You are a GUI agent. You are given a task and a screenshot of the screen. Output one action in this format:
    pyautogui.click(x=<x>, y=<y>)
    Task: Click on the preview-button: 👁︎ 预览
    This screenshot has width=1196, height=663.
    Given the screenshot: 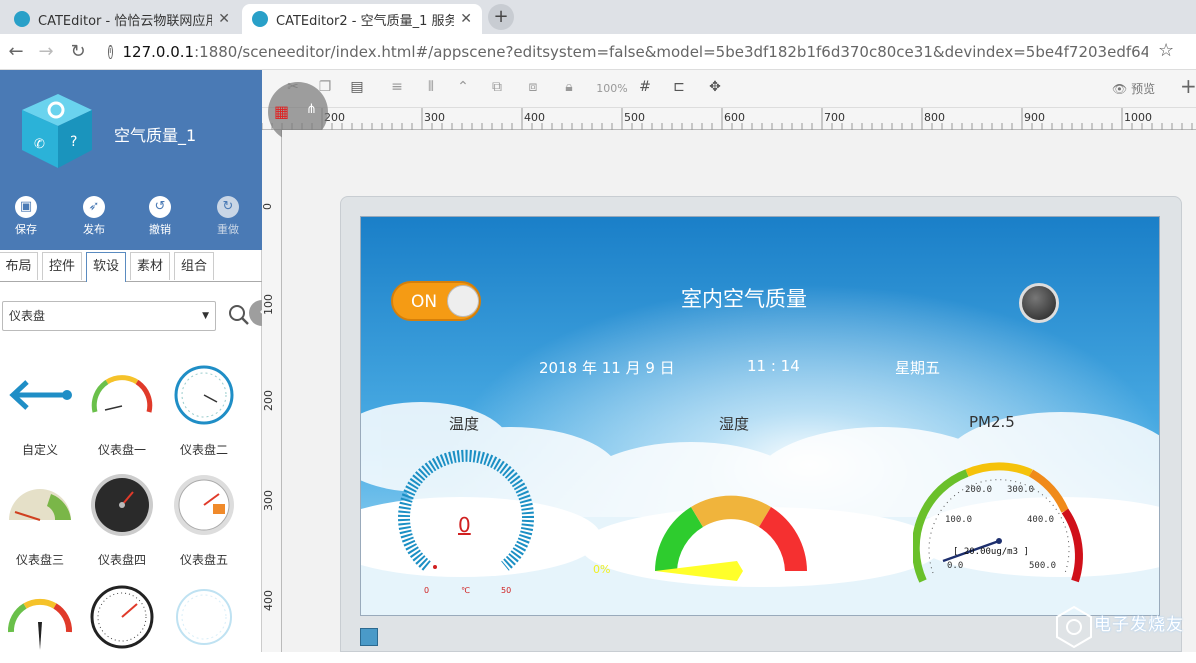 What is the action you would take?
    pyautogui.click(x=1133, y=88)
    